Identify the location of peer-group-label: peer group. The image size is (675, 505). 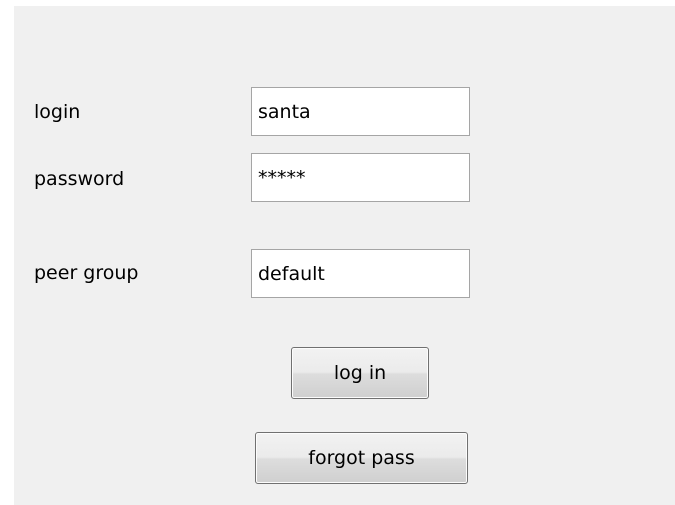
(86, 273).